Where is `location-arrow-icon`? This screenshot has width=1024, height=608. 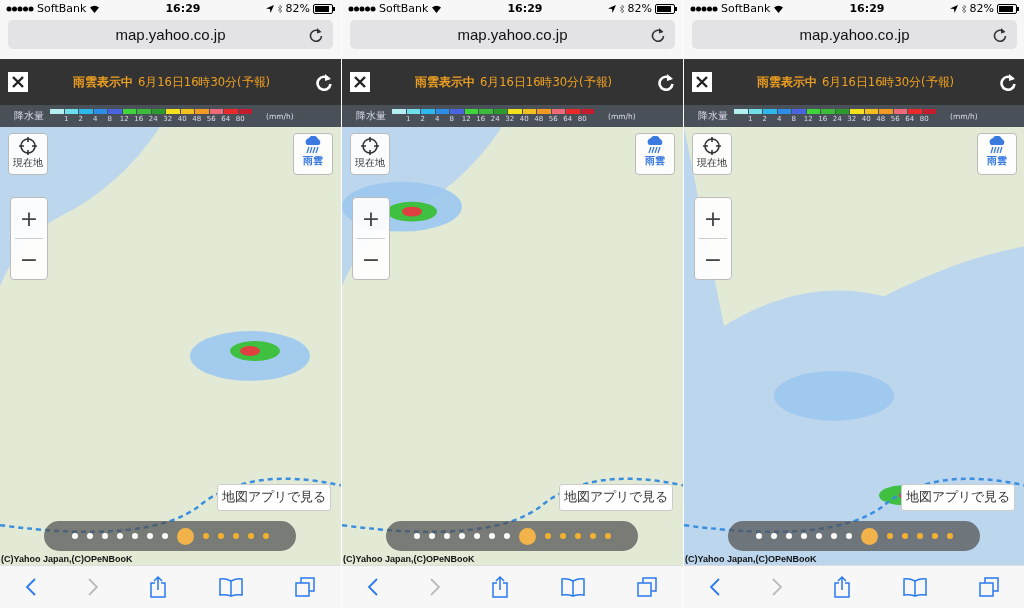
location-arrow-icon is located at coordinates (611, 8).